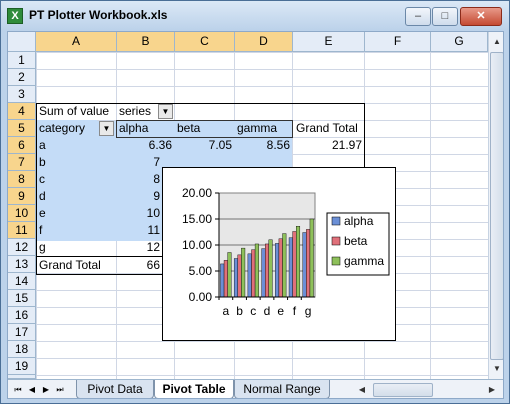 This screenshot has height=404, width=510. Describe the element at coordinates (22, 60) in the screenshot. I see `row-header-1: 1` at that location.